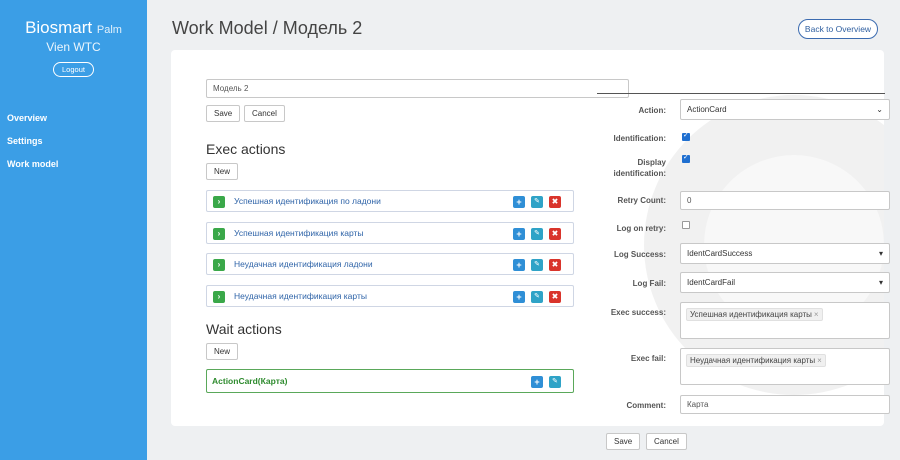 The height and width of the screenshot is (460, 900). I want to click on exec-fail-multiselect: Неудачная идентификация карты ×, so click(785, 366).